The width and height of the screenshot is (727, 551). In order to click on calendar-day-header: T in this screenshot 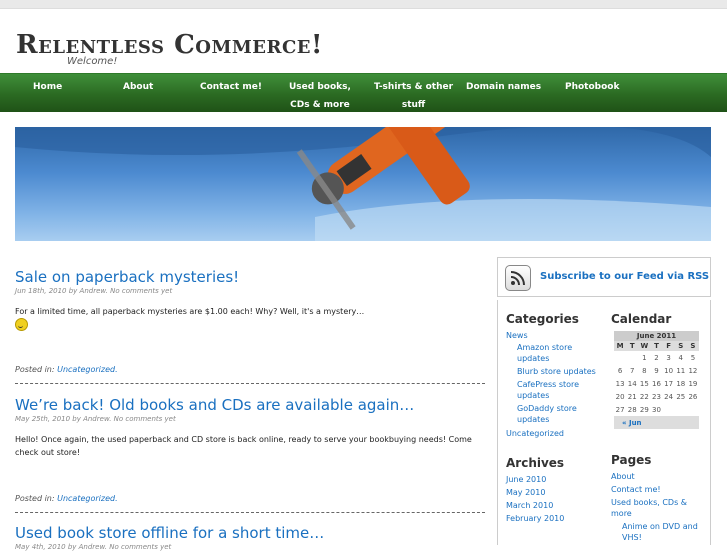, I will do `click(656, 346)`.